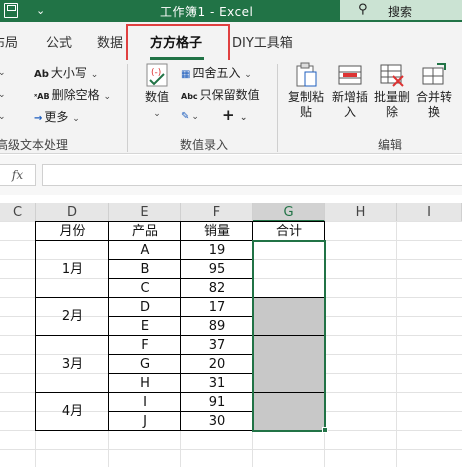  I want to click on month-cell: 2月, so click(72, 317).